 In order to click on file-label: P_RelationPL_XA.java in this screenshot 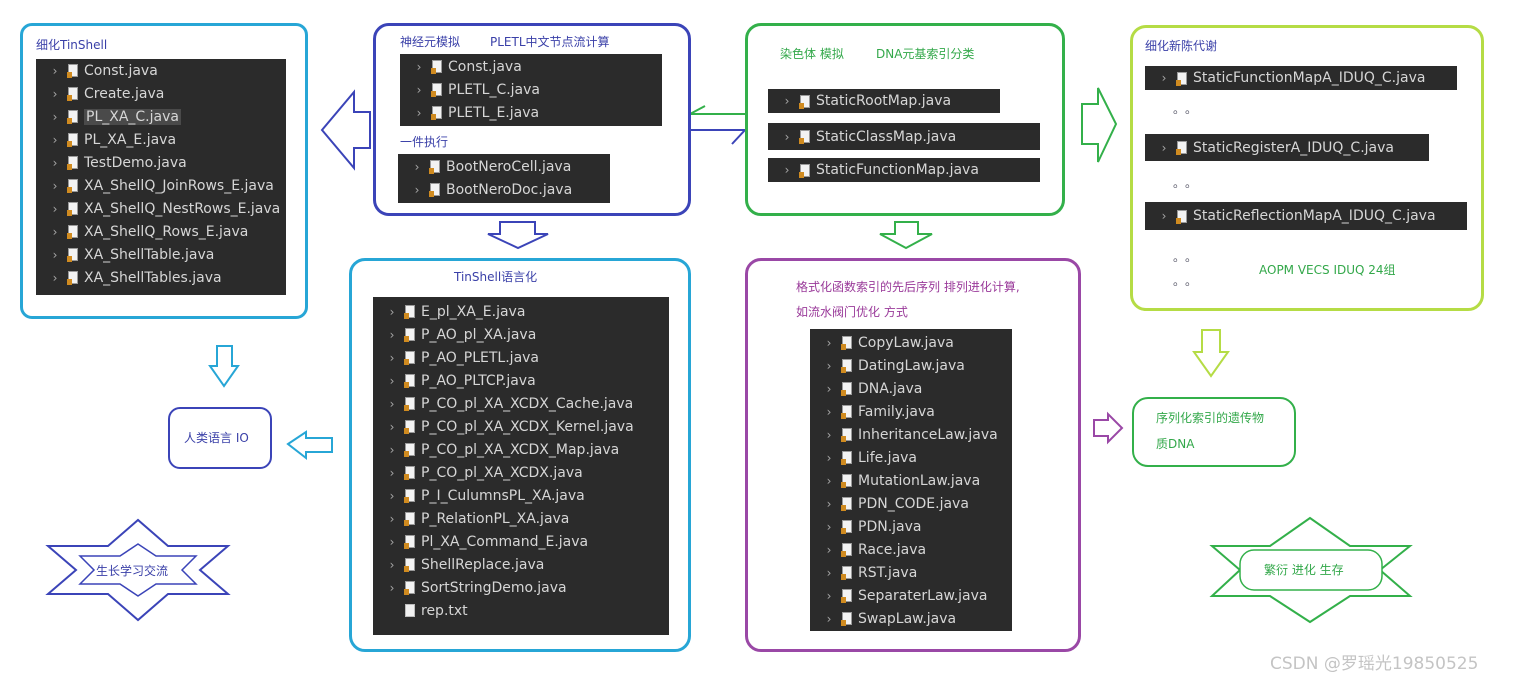, I will do `click(495, 518)`.